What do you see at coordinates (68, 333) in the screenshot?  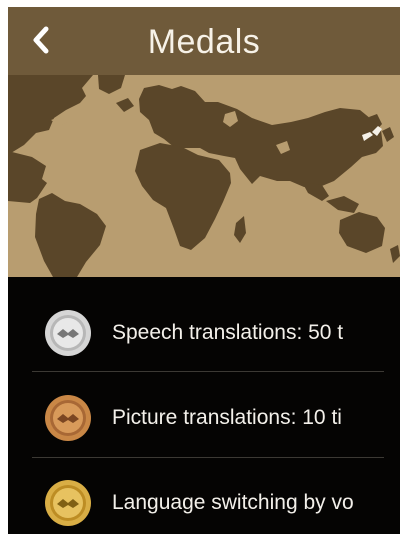 I see `silver-medal-icon` at bounding box center [68, 333].